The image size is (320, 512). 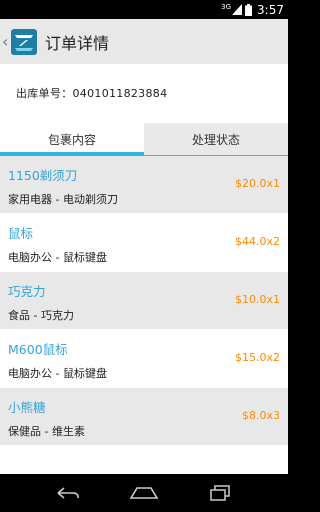 I want to click on item-category: 家用电器 - 电动剃须刀, so click(x=63, y=199).